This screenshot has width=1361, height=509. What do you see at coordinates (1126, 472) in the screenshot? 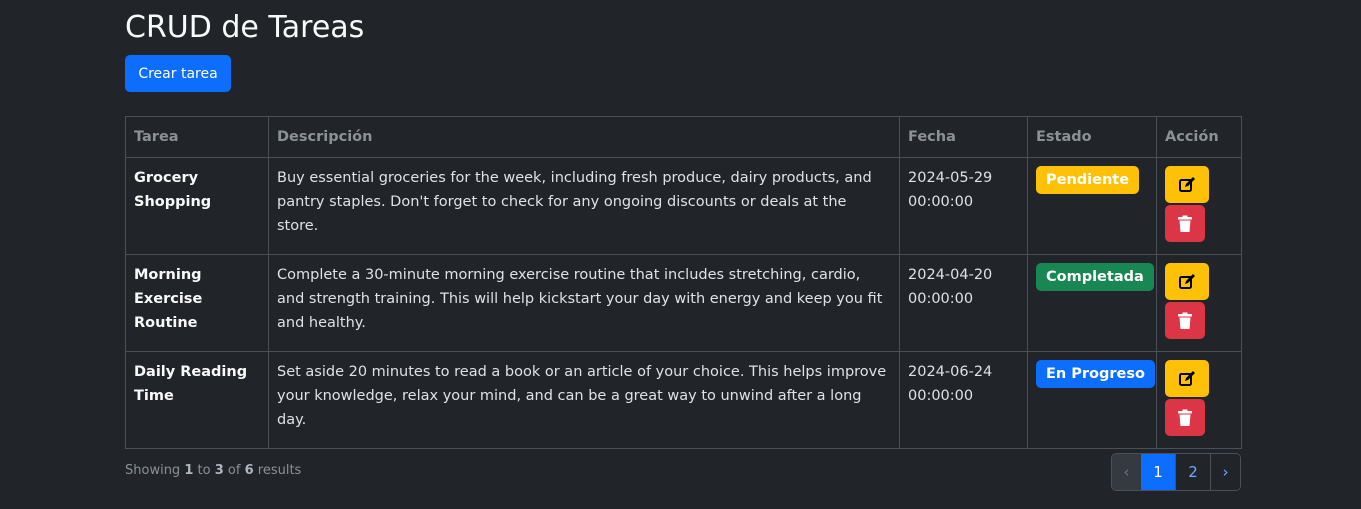
I see `pagination-prev: ‹` at bounding box center [1126, 472].